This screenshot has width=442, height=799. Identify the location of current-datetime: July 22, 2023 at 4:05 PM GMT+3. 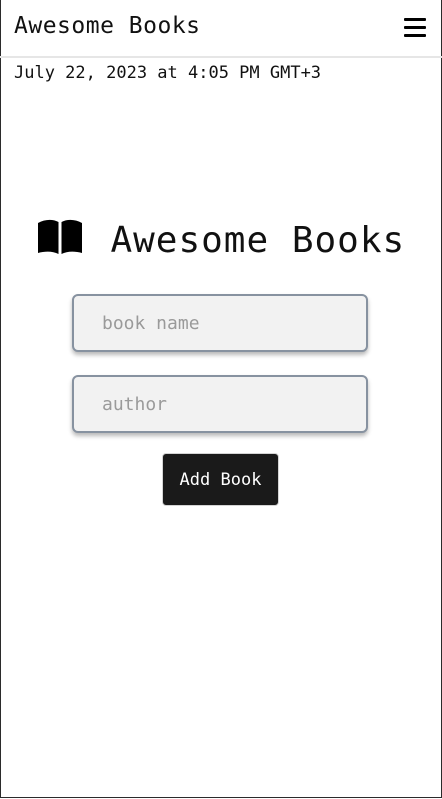
(168, 73).